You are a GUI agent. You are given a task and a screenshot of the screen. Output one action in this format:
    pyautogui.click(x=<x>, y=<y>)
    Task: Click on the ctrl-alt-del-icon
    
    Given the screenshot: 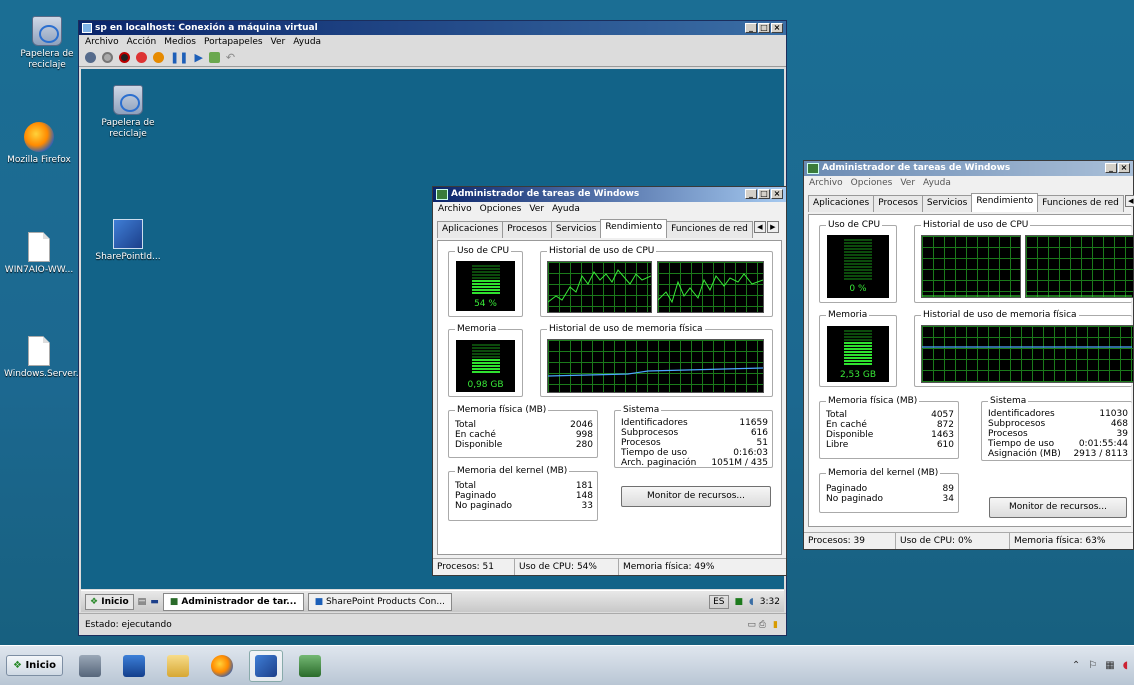 What is the action you would take?
    pyautogui.click(x=90, y=57)
    